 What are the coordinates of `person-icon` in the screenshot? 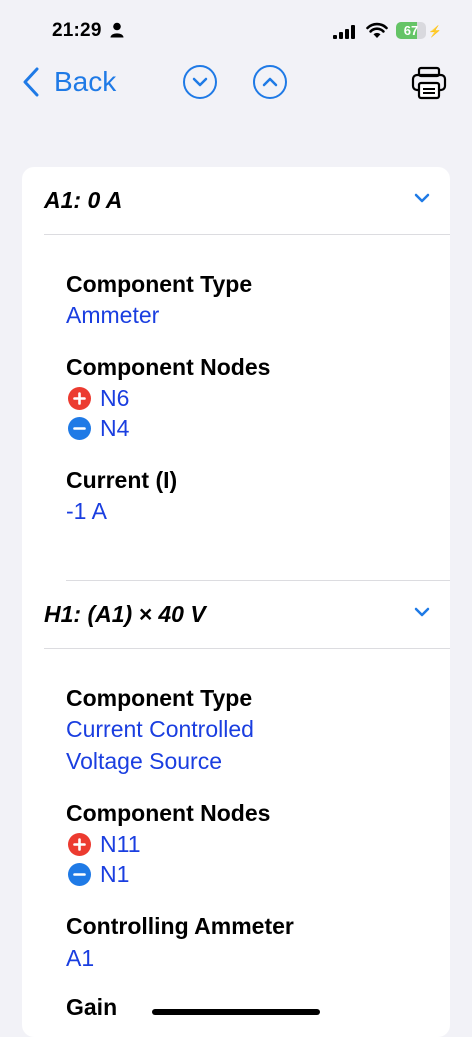 It's located at (117, 30).